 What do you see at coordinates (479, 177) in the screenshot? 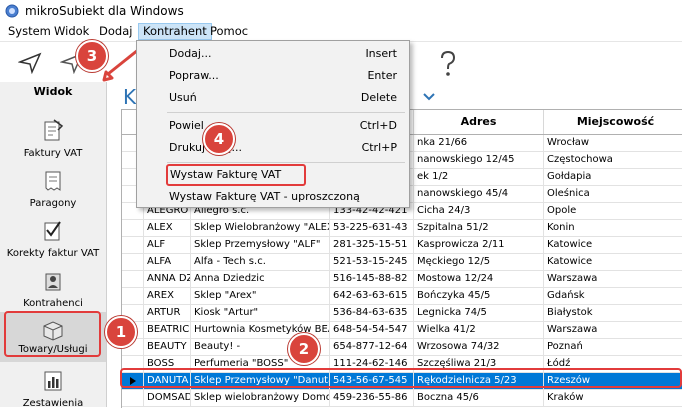
I see `table-cell: ek 1/2` at bounding box center [479, 177].